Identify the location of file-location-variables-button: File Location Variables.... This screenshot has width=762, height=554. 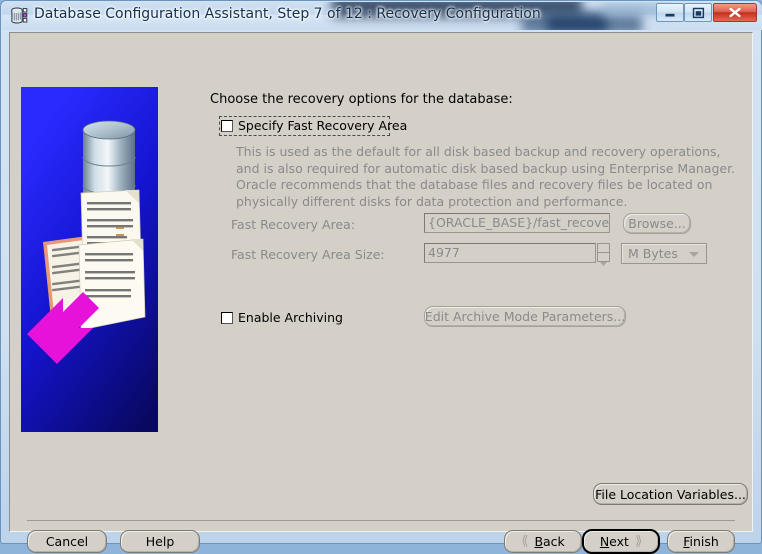
(670, 494).